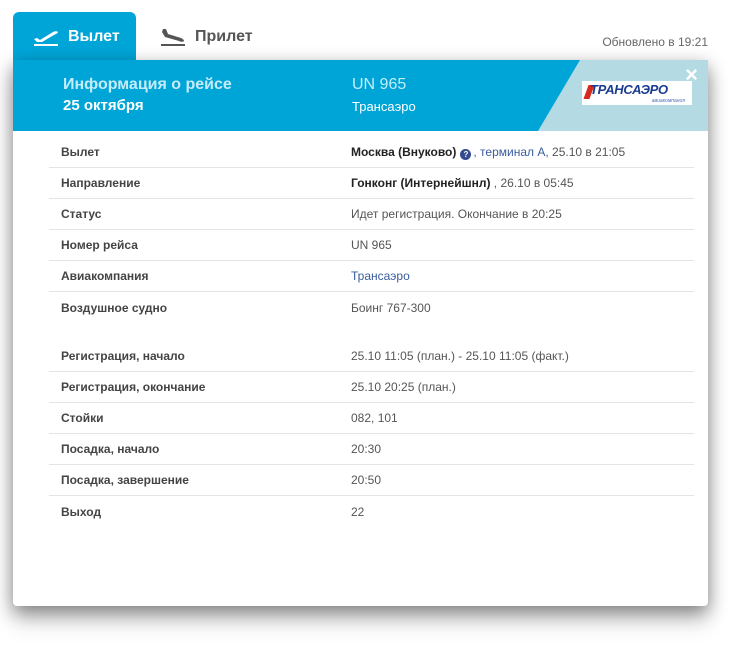 This screenshot has height=645, width=730. I want to click on boarding-start-label: Посадка, начало, so click(110, 449).